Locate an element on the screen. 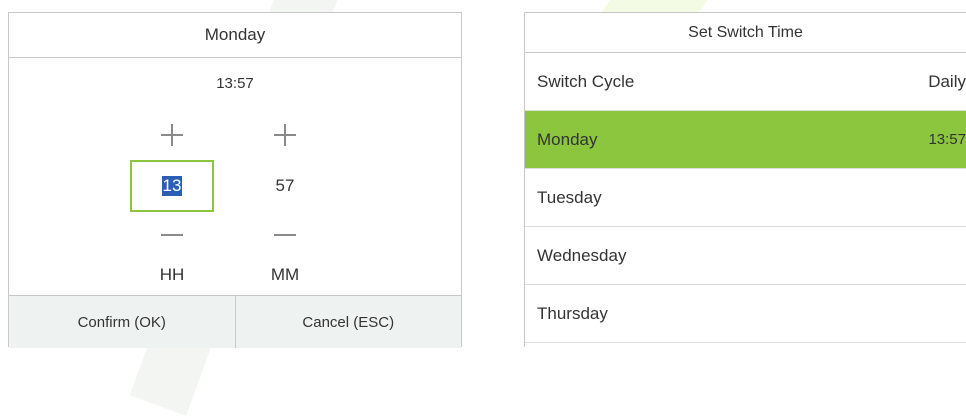 The width and height of the screenshot is (966, 416). row-value: 13:57 is located at coordinates (947, 139).